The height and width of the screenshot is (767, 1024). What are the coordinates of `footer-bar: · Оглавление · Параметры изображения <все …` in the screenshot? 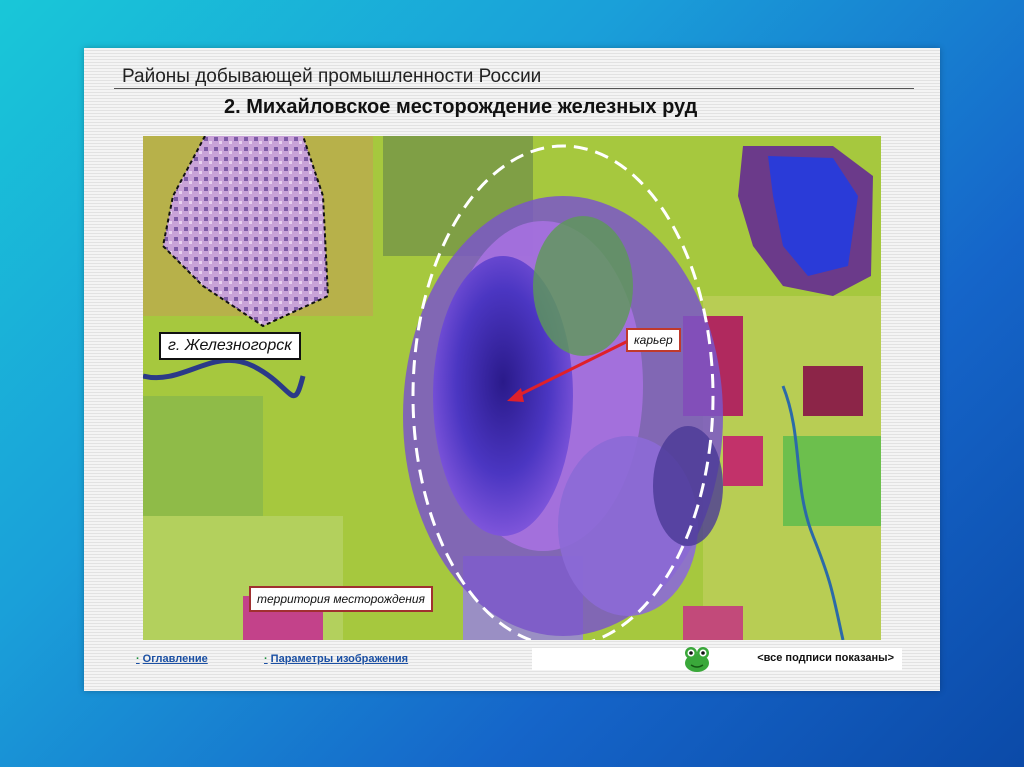 It's located at (512, 660).